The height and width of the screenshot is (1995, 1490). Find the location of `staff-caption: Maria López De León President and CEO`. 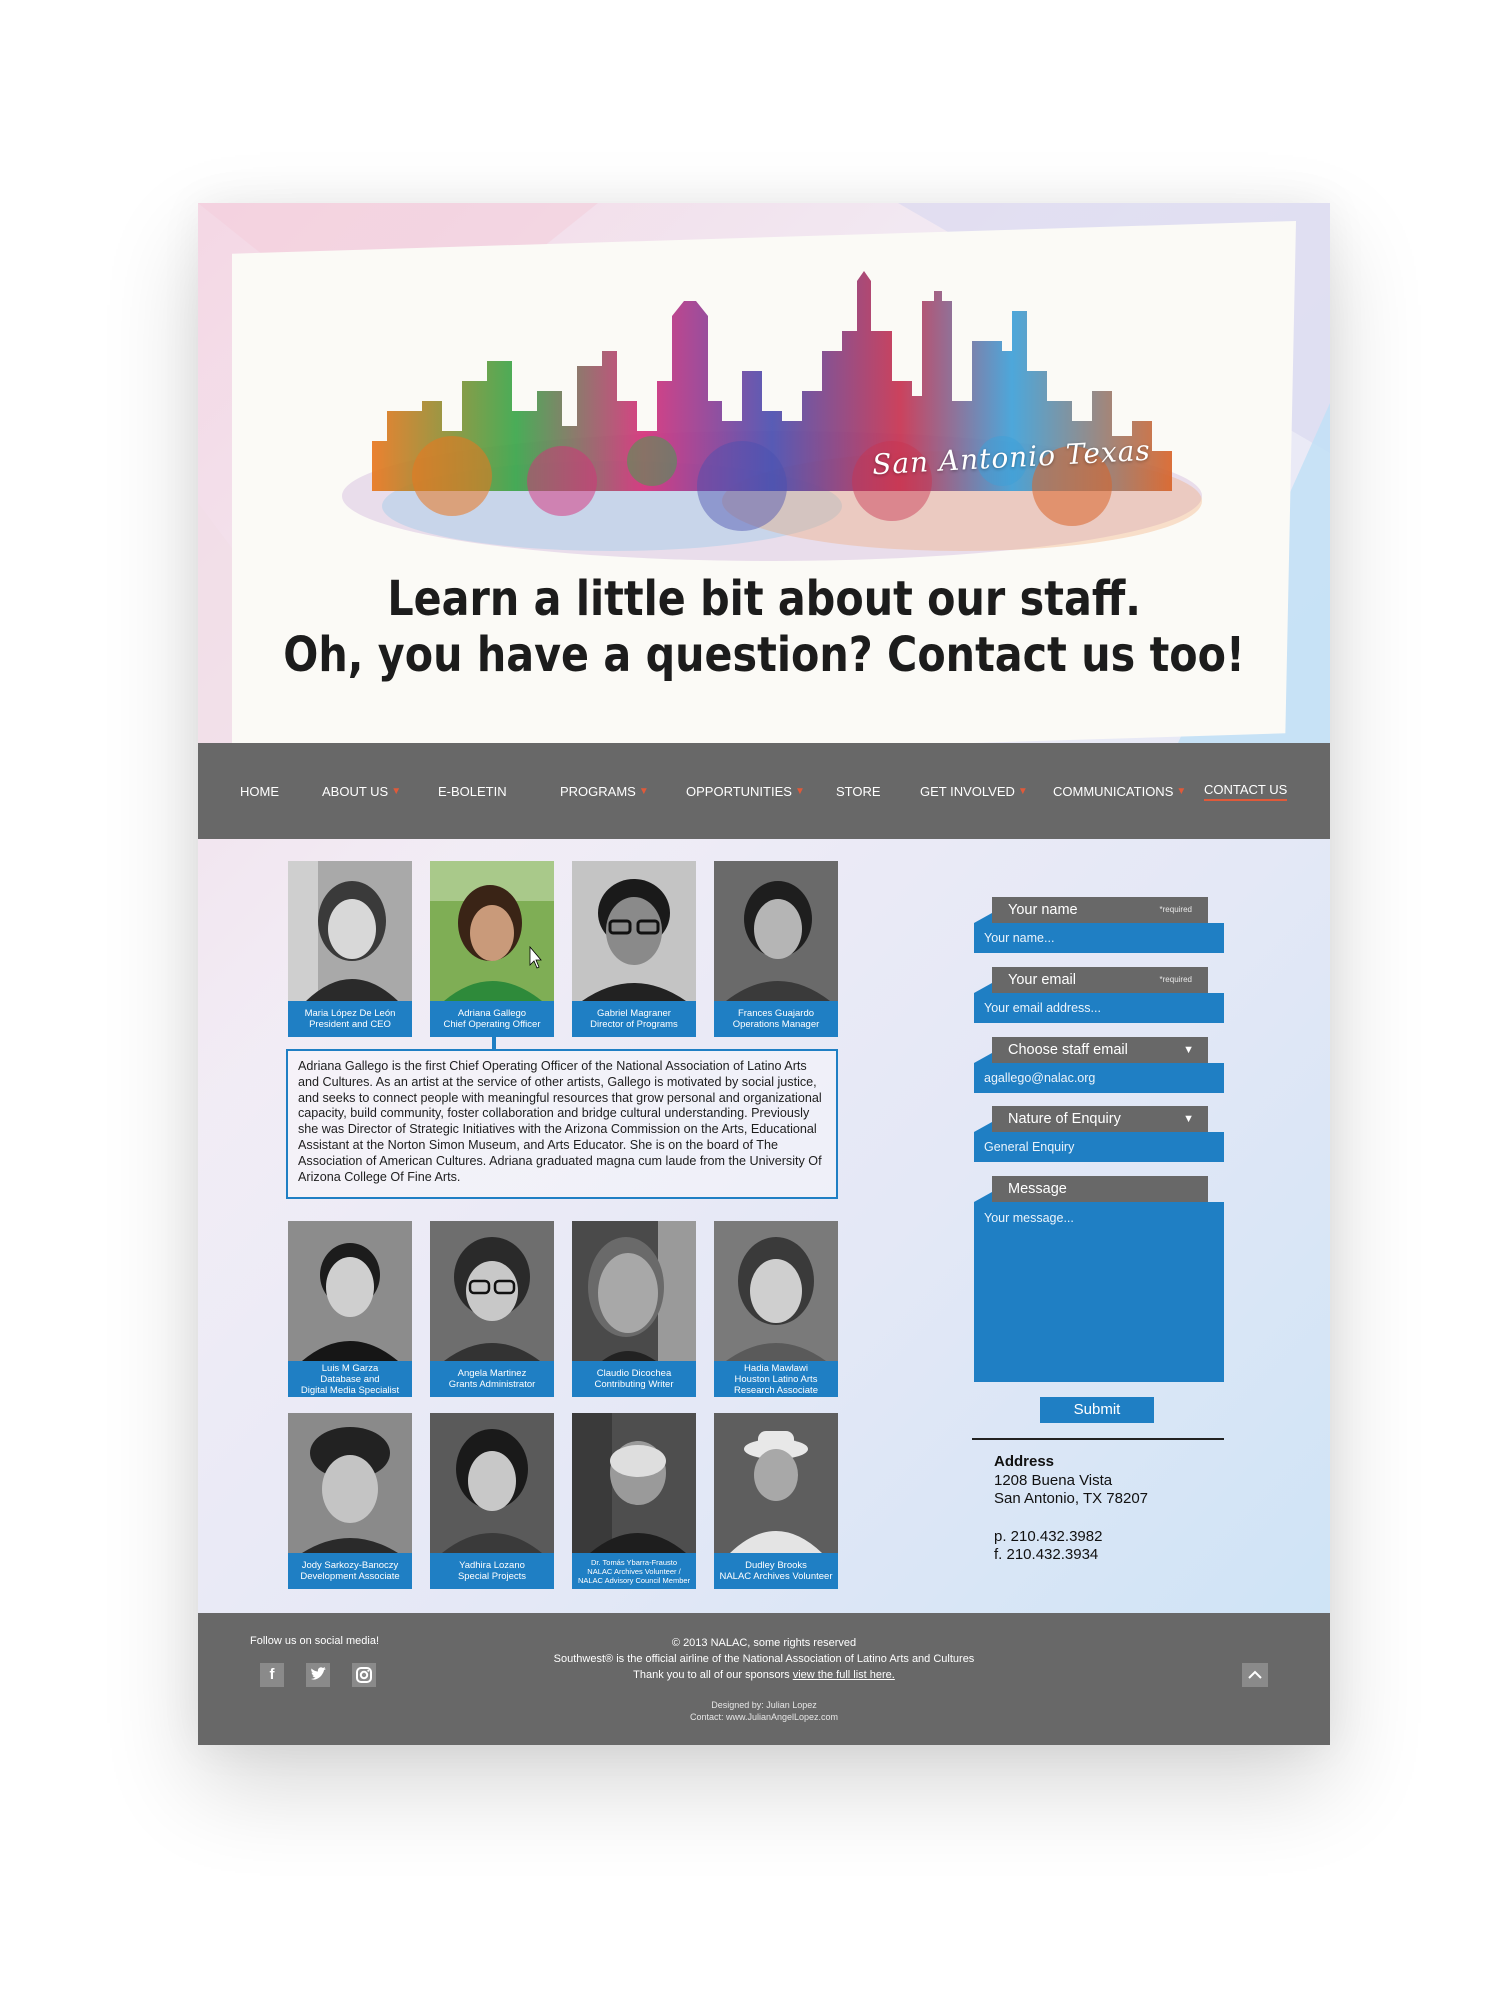

staff-caption: Maria López De León President and CEO is located at coordinates (350, 1019).